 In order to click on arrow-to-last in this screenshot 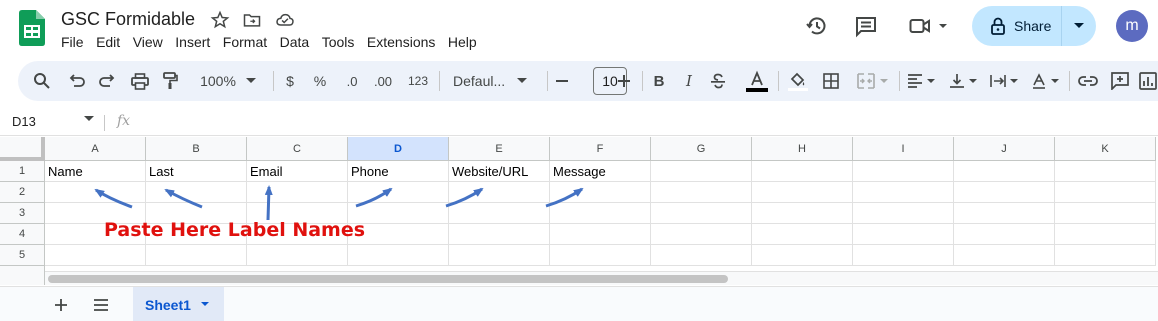, I will do `click(183, 198)`.